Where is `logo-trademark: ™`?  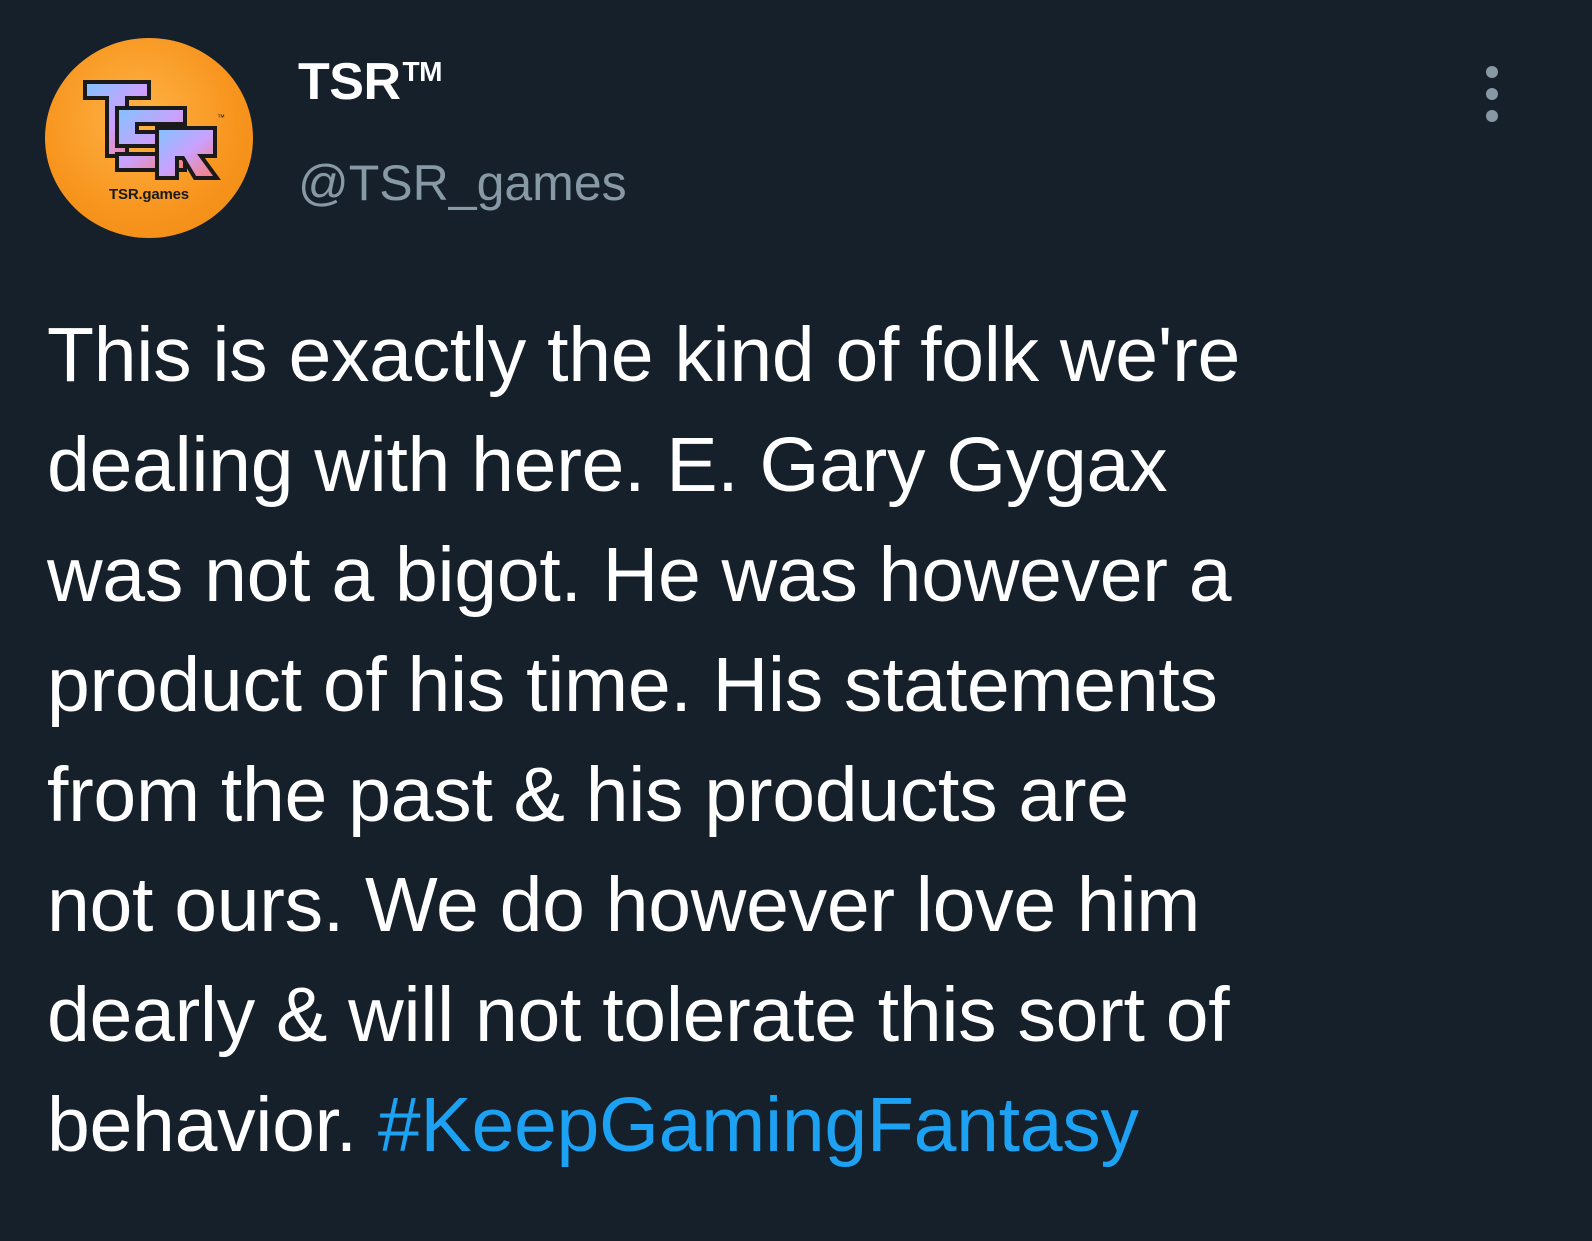
logo-trademark: ™ is located at coordinates (221, 117).